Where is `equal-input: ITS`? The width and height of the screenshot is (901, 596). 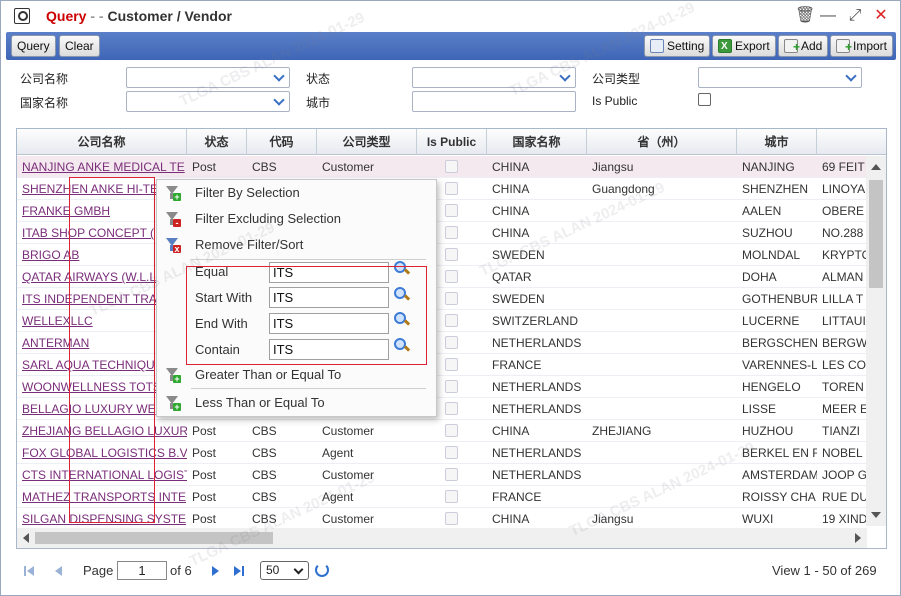
equal-input: ITS is located at coordinates (329, 272).